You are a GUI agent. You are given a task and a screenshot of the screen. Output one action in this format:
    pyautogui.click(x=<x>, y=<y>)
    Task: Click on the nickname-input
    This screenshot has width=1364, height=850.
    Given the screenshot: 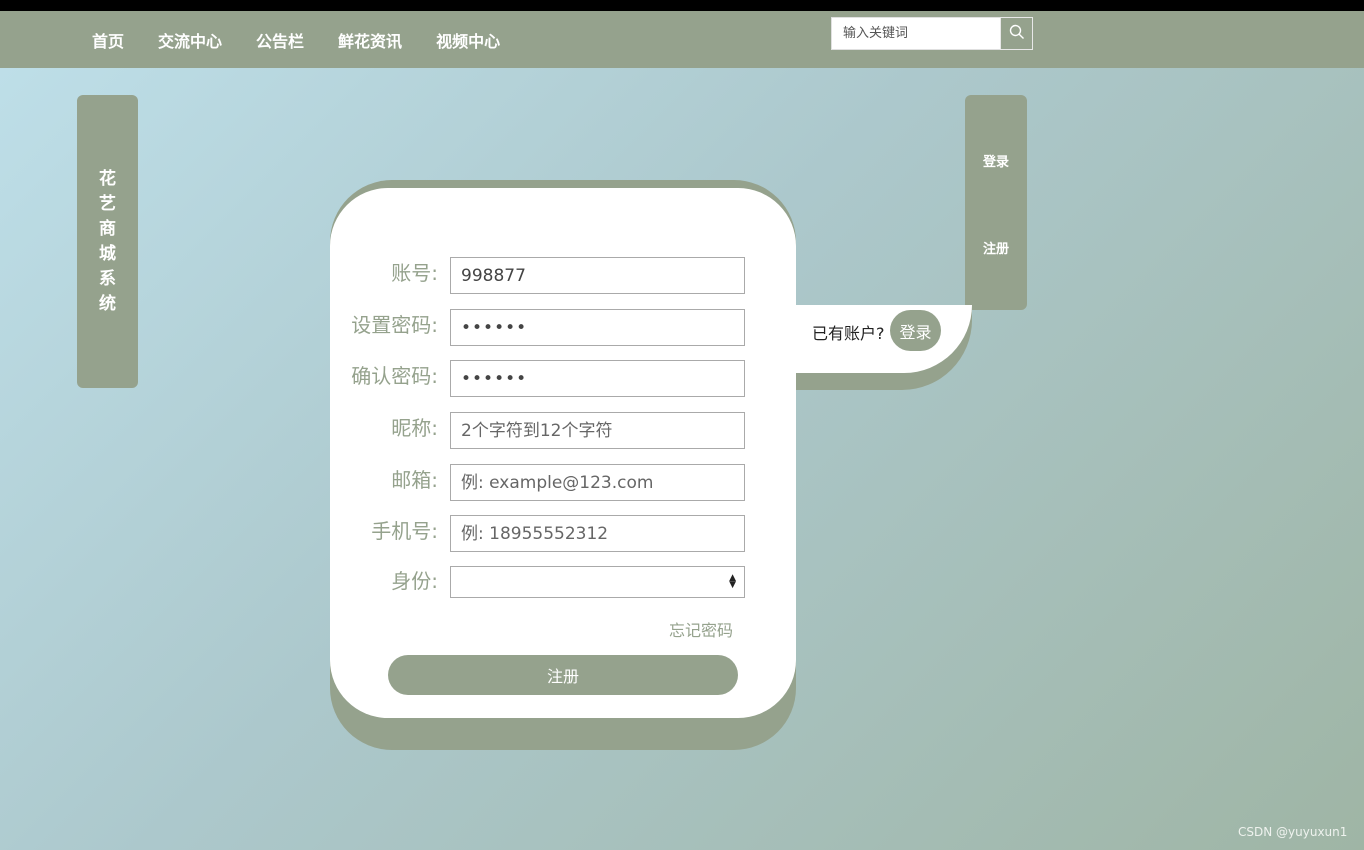 What is the action you would take?
    pyautogui.click(x=597, y=430)
    